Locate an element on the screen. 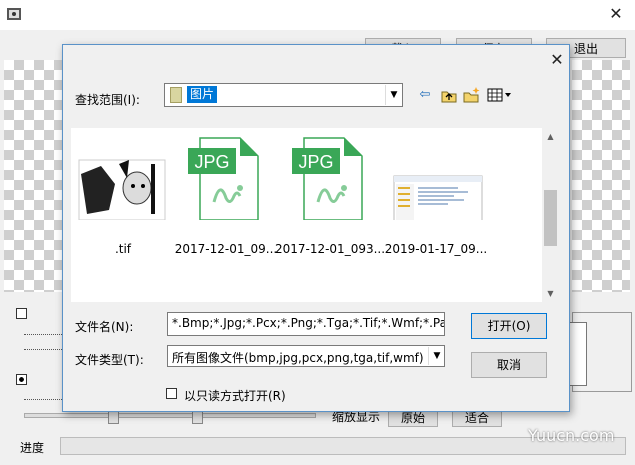 This screenshot has height=465, width=635. background-tool-icons is located at coordinates (577, 354).